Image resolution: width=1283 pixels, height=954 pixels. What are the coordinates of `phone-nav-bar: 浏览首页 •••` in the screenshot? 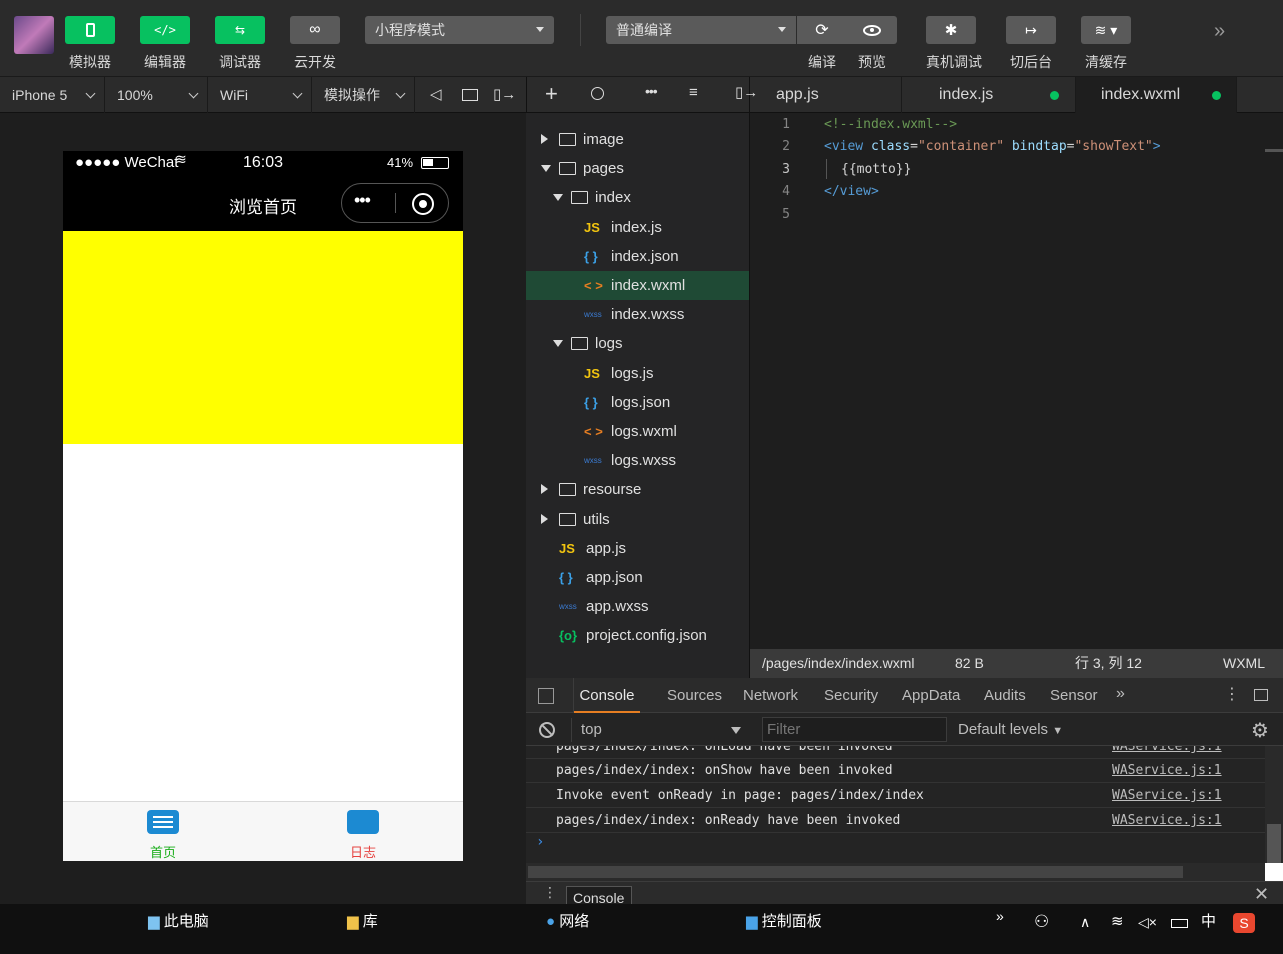 It's located at (263, 203).